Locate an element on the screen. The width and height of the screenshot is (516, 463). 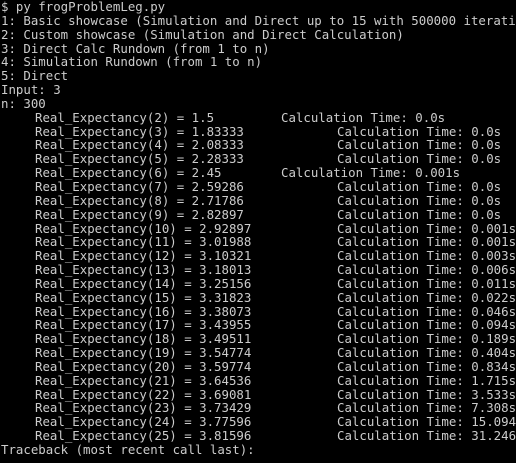
expectancy-value: Real_Expectancy(2) = 1.5 is located at coordinates (125, 117).